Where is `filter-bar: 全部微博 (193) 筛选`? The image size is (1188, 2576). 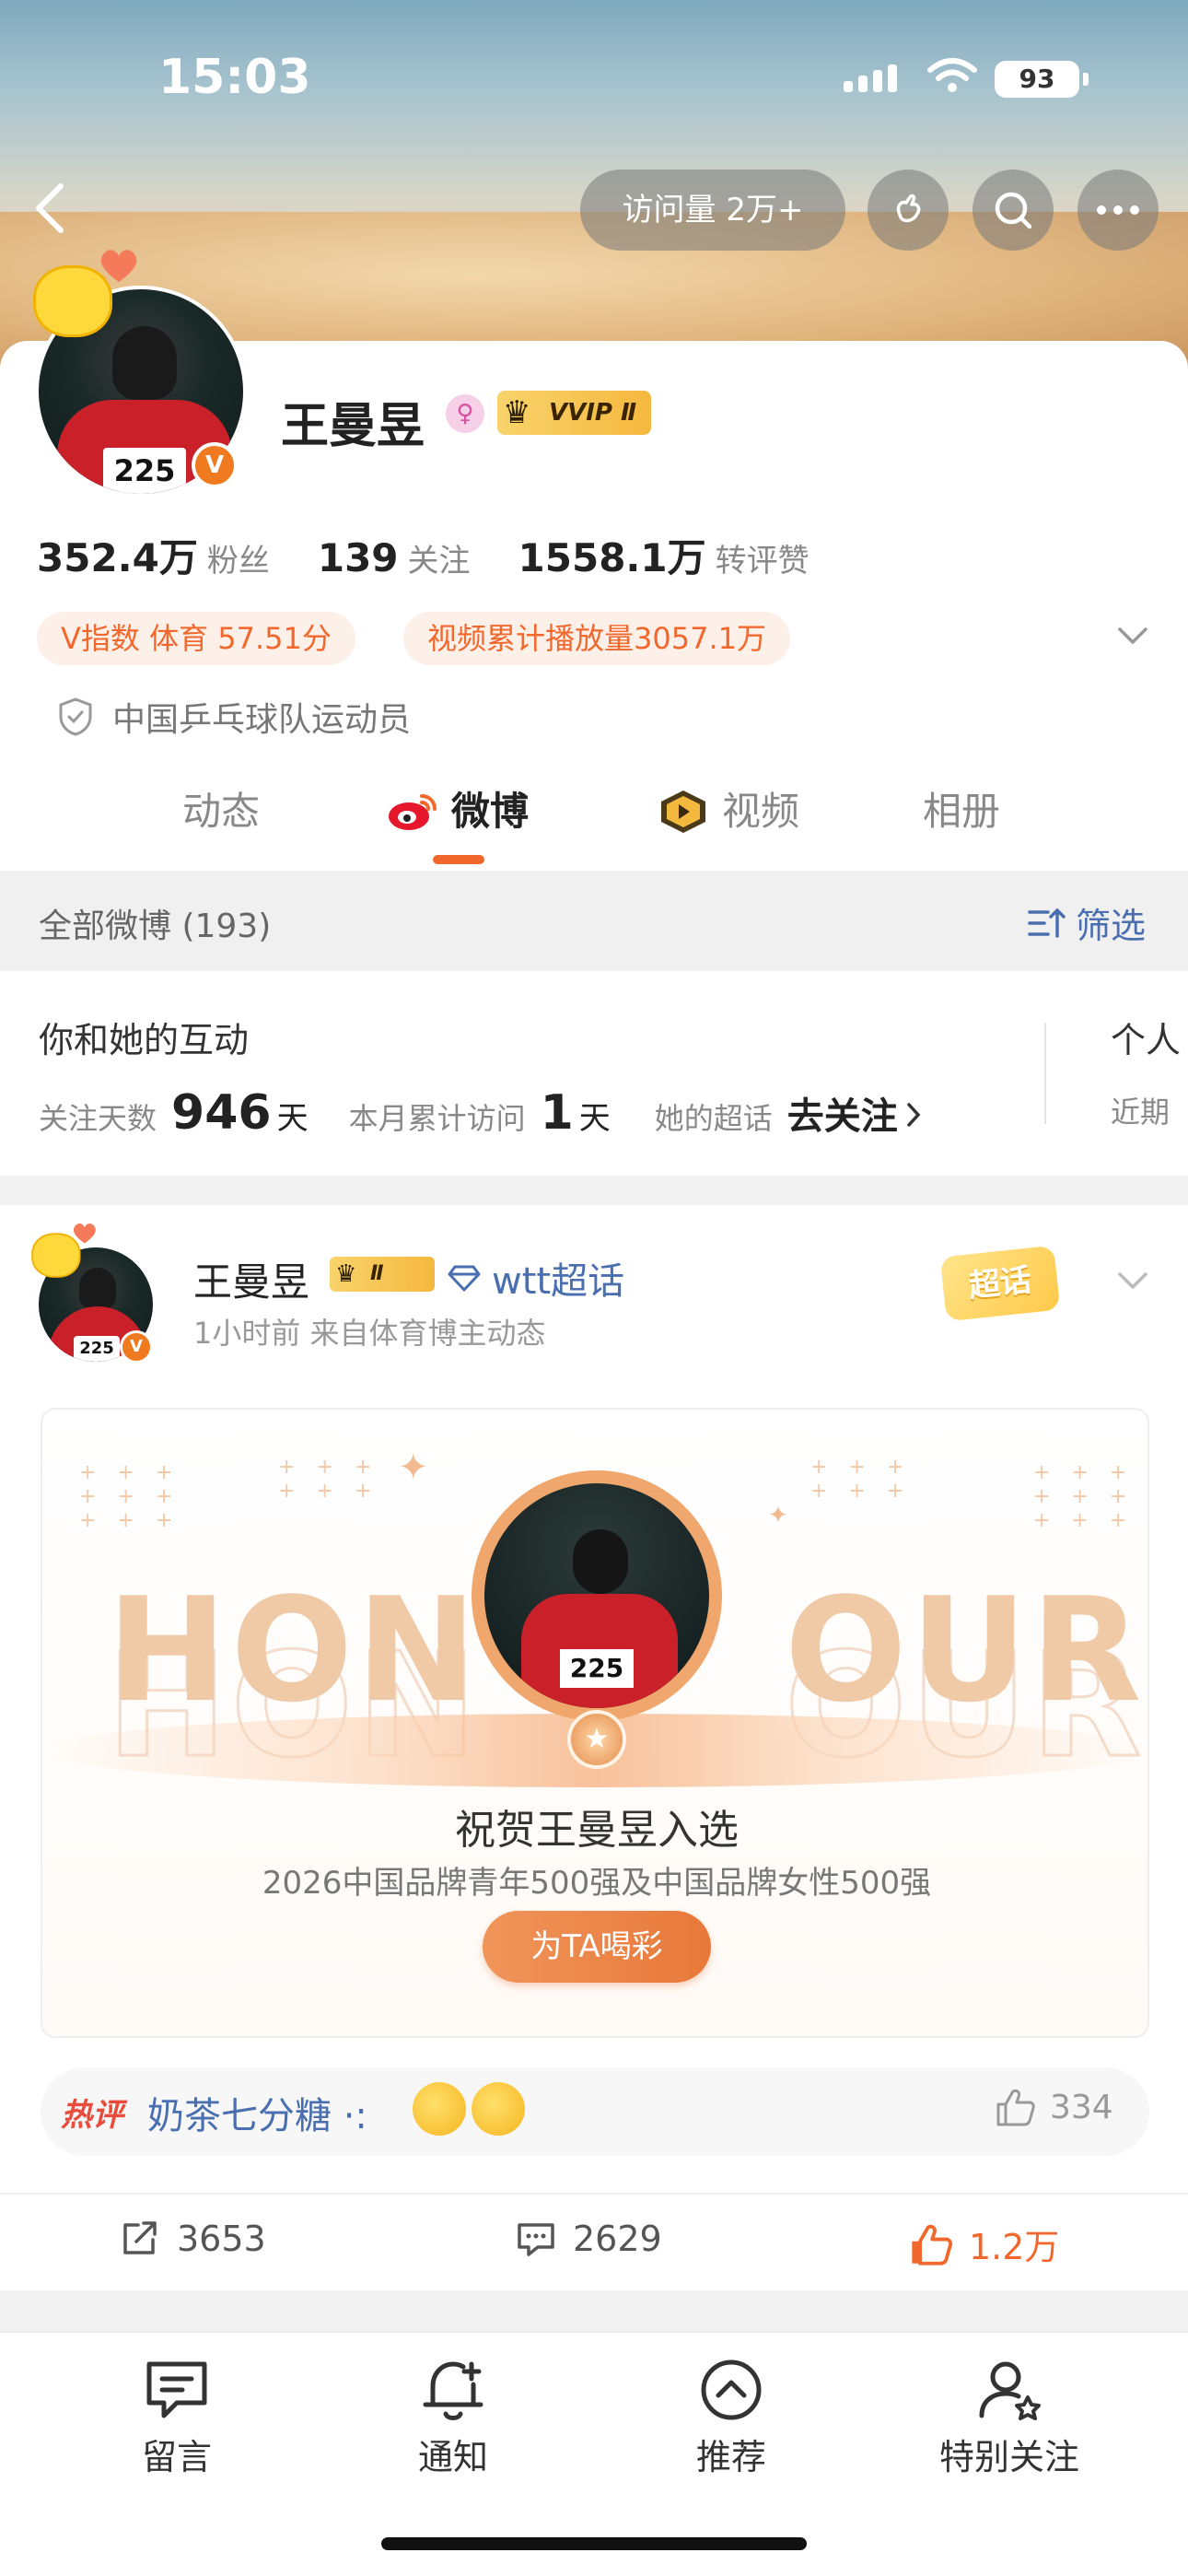
filter-bar: 全部微博 (193) 筛选 is located at coordinates (594, 921).